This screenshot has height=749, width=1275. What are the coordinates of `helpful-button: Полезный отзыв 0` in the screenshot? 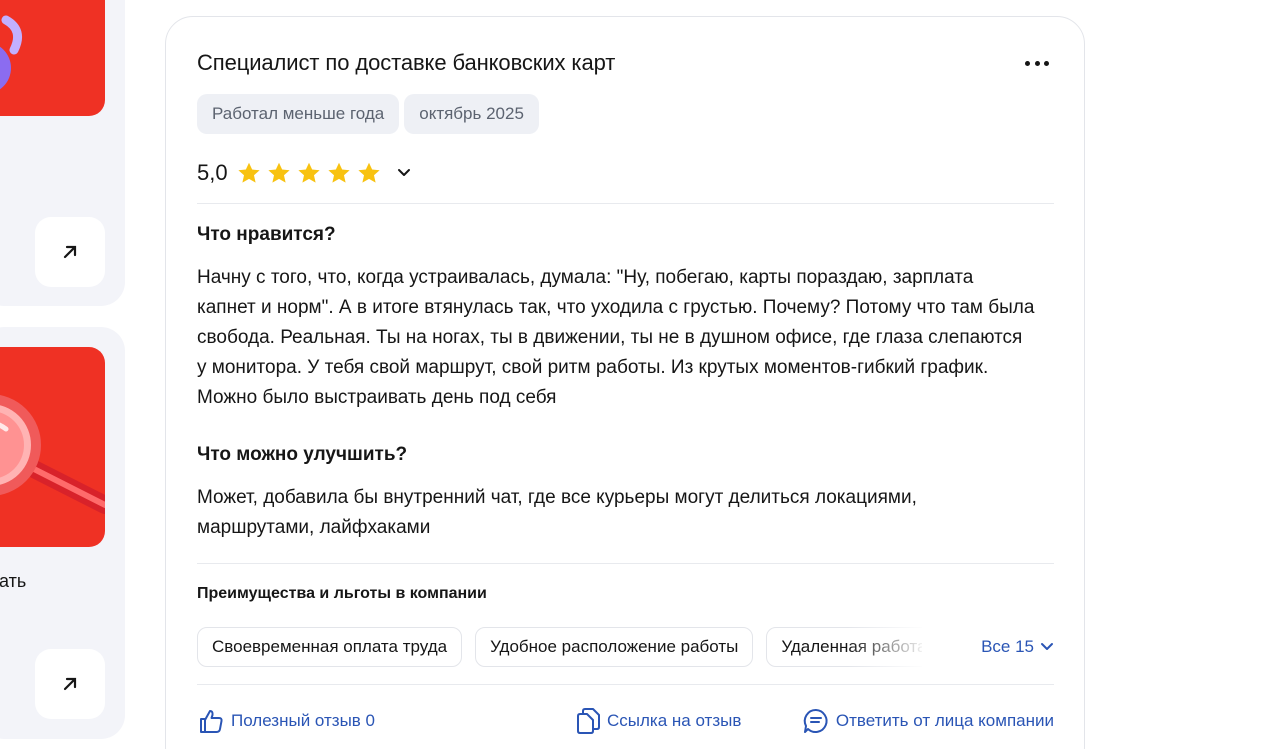 It's located at (286, 721).